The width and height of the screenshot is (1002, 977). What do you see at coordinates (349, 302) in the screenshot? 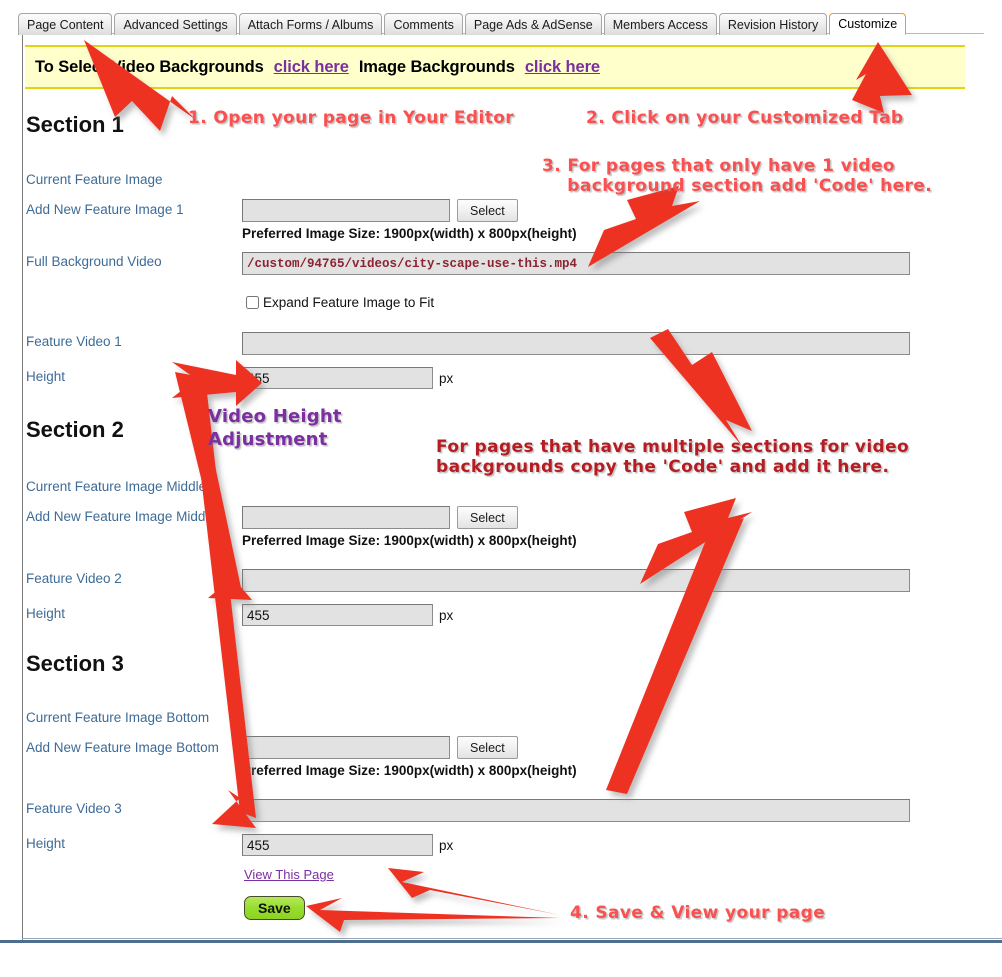
I see `expand-feature-image-label: Expand Feature Image to Fit` at bounding box center [349, 302].